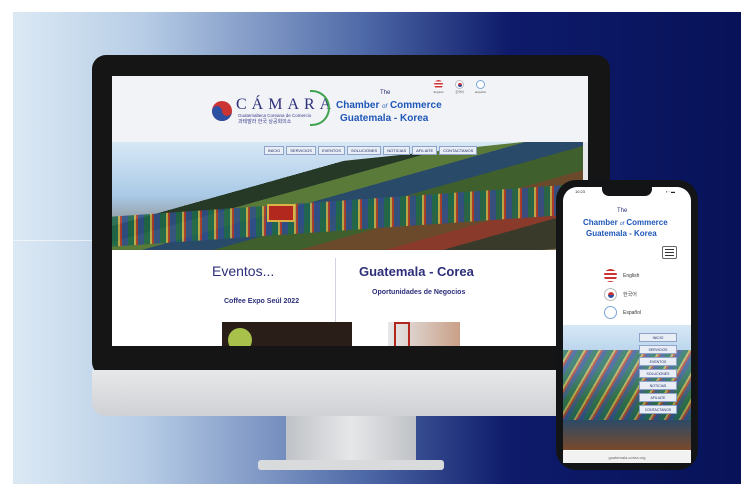 Image resolution: width=753 pixels, height=495 pixels. Describe the element at coordinates (620, 294) in the screenshot. I see `phone-lang-korean: 한국어` at that location.